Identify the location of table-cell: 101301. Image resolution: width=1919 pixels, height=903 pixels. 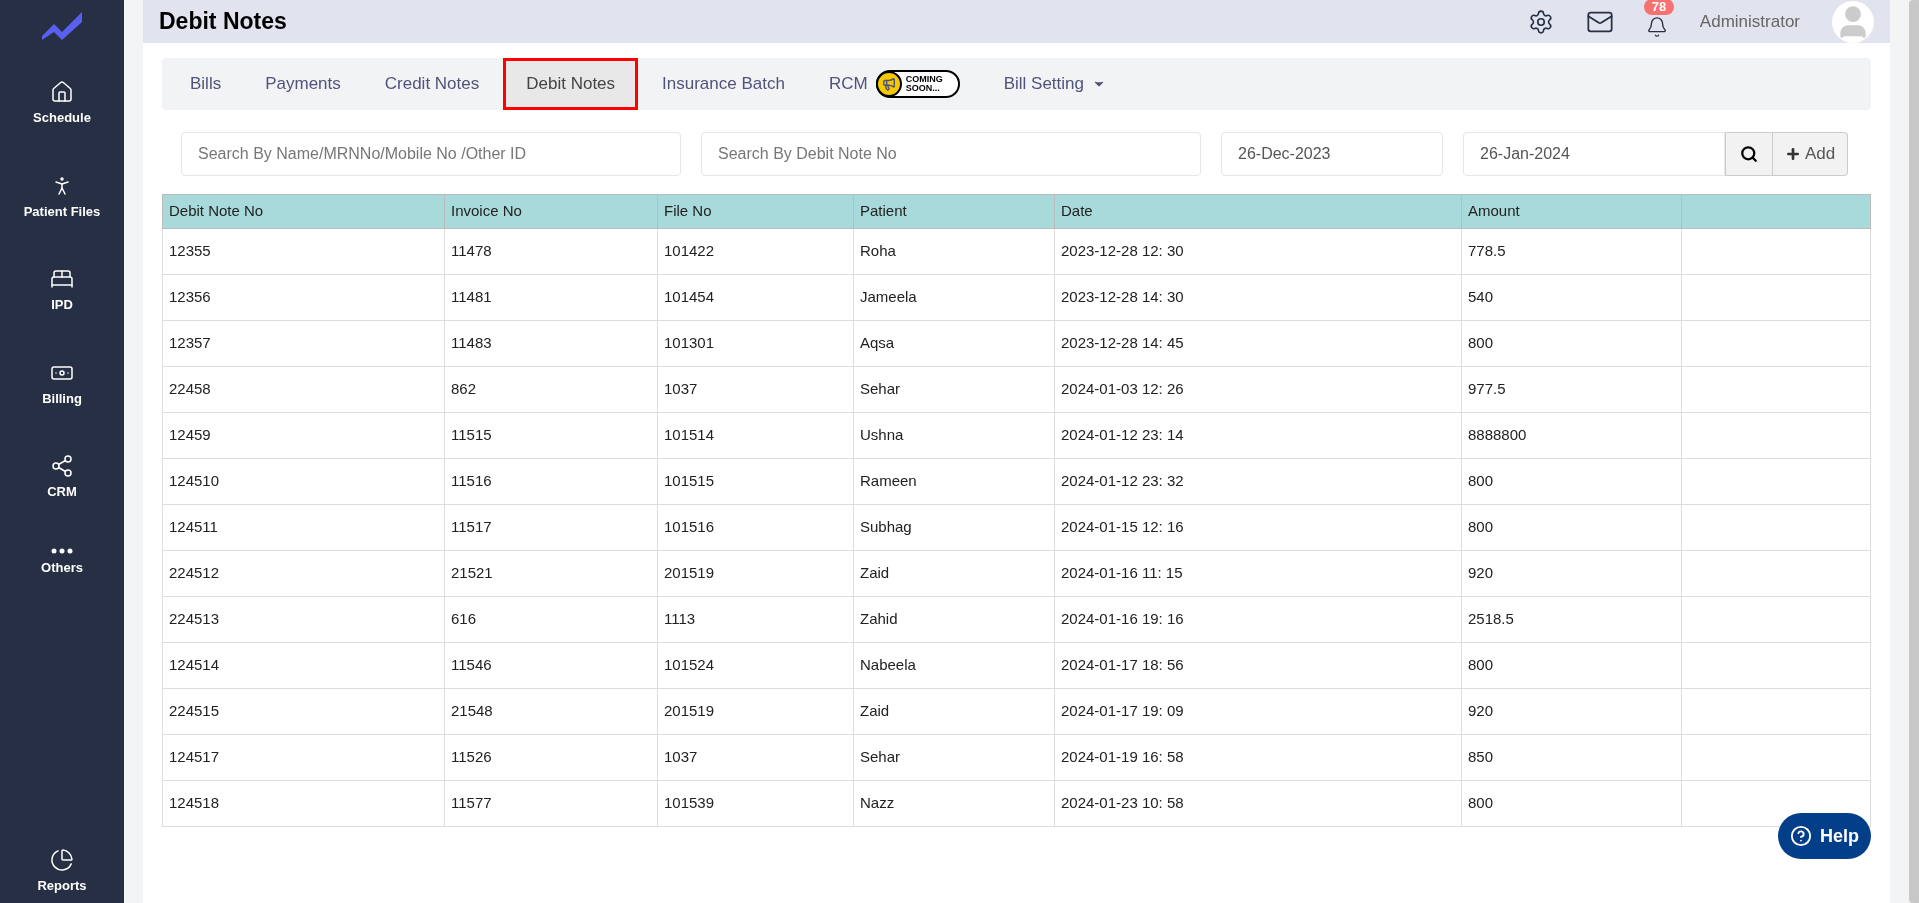
(755, 343).